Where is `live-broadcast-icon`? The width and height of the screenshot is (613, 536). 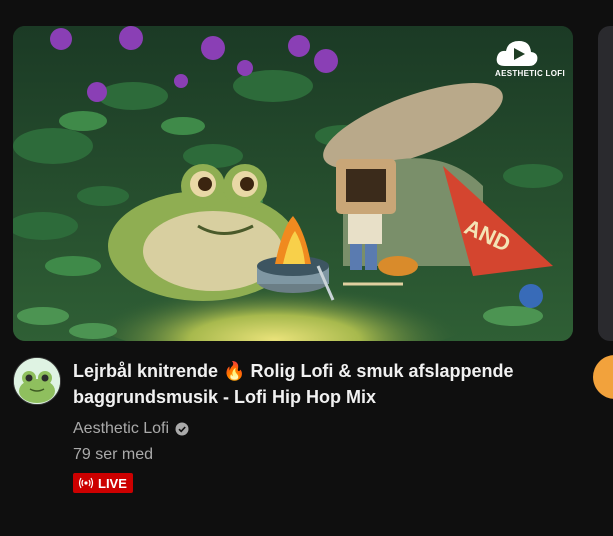 live-broadcast-icon is located at coordinates (86, 483).